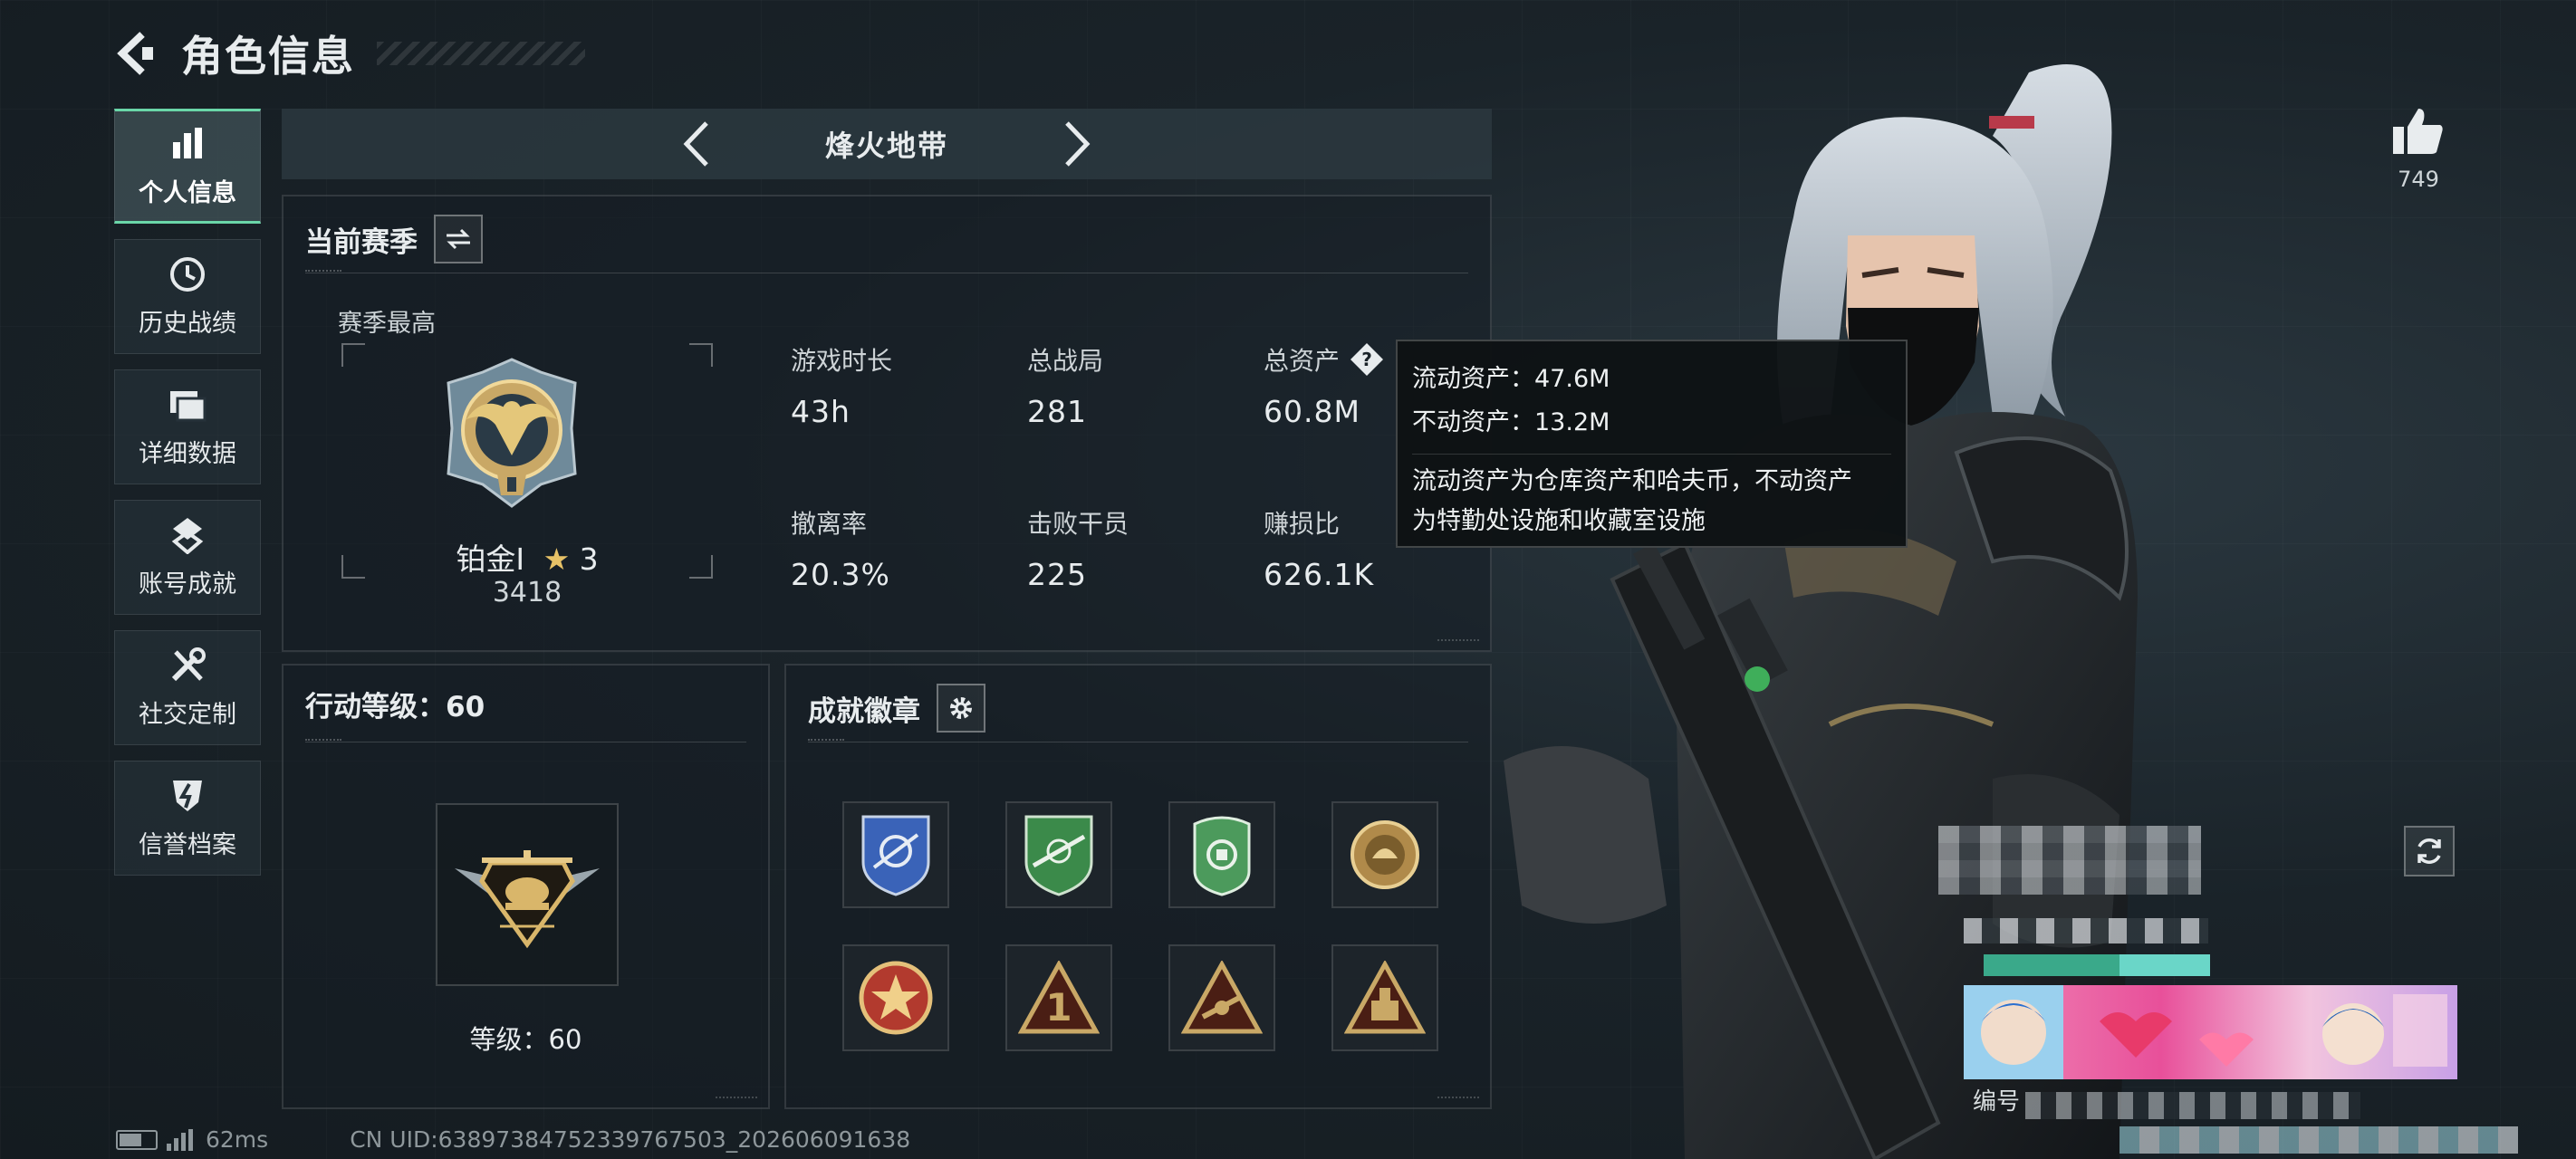 Image resolution: width=2576 pixels, height=1159 pixels. Describe the element at coordinates (268, 57) in the screenshot. I see `page-title: 角色信息` at that location.